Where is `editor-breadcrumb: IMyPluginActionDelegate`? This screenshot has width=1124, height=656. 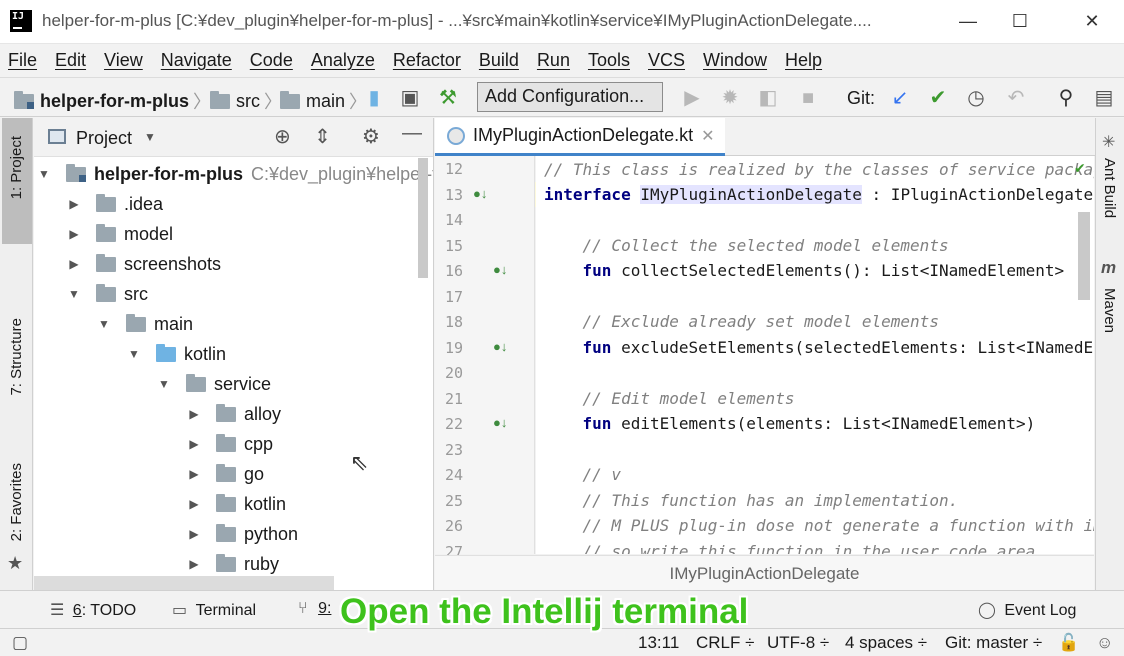 editor-breadcrumb: IMyPluginActionDelegate is located at coordinates (764, 572).